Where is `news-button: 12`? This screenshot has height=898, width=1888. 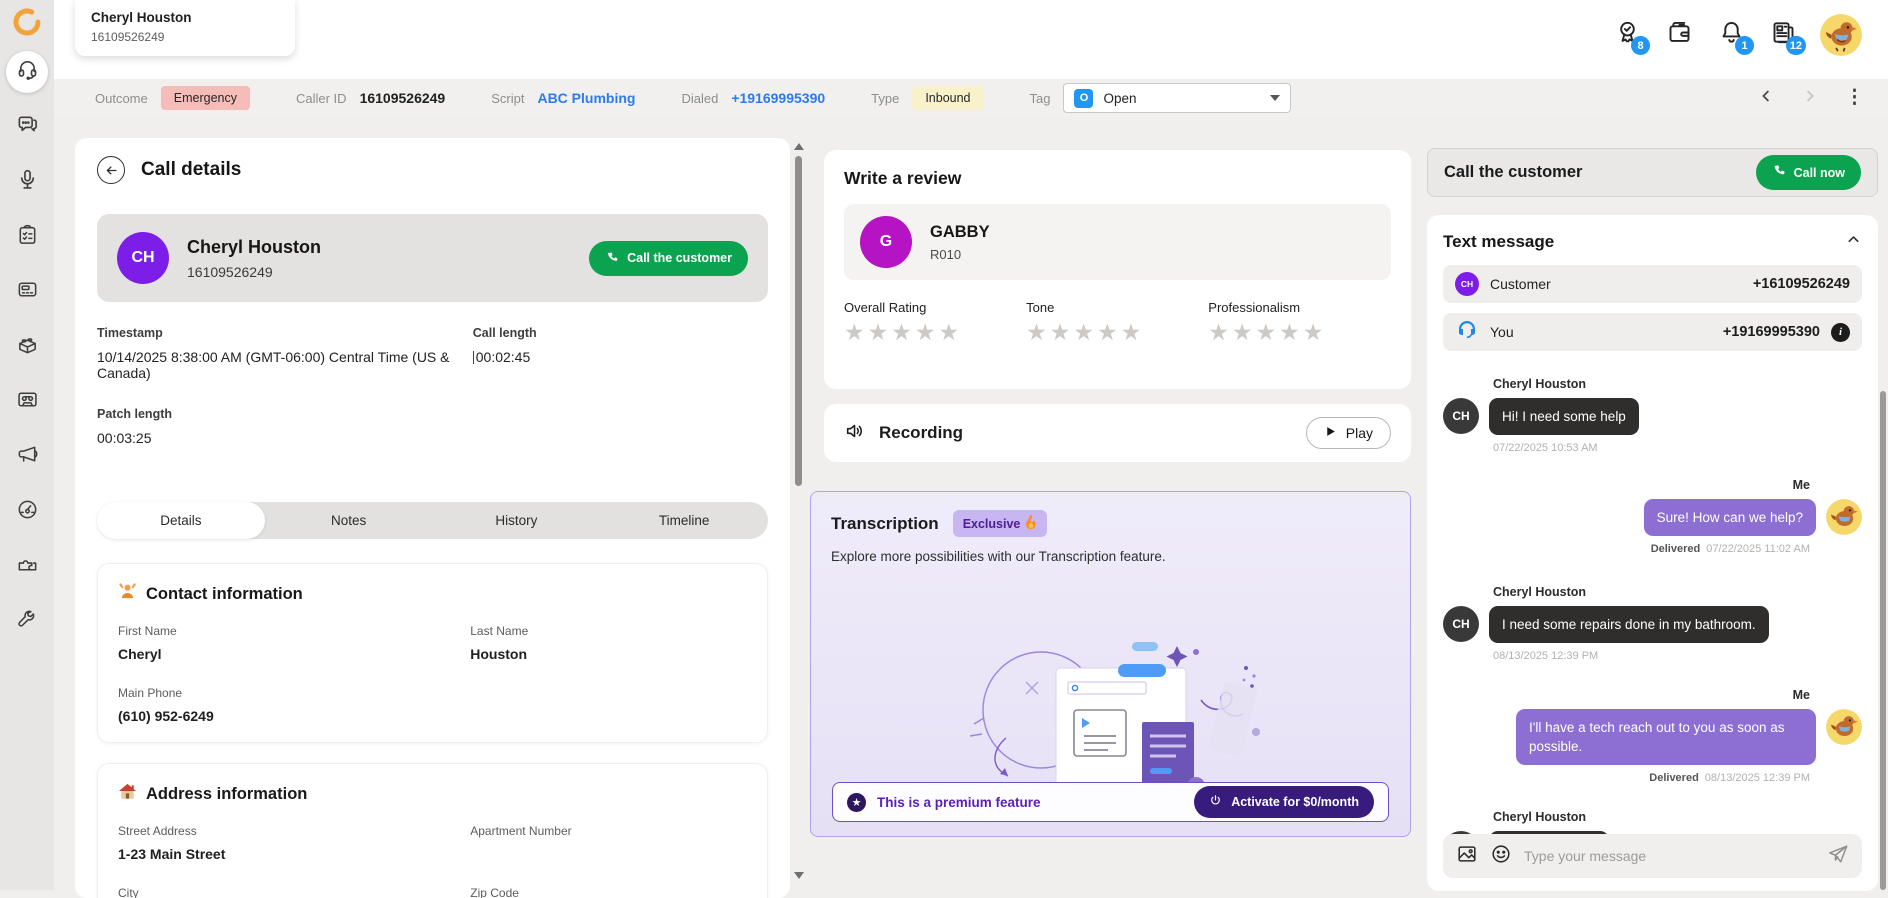 news-button: 12 is located at coordinates (1787, 37).